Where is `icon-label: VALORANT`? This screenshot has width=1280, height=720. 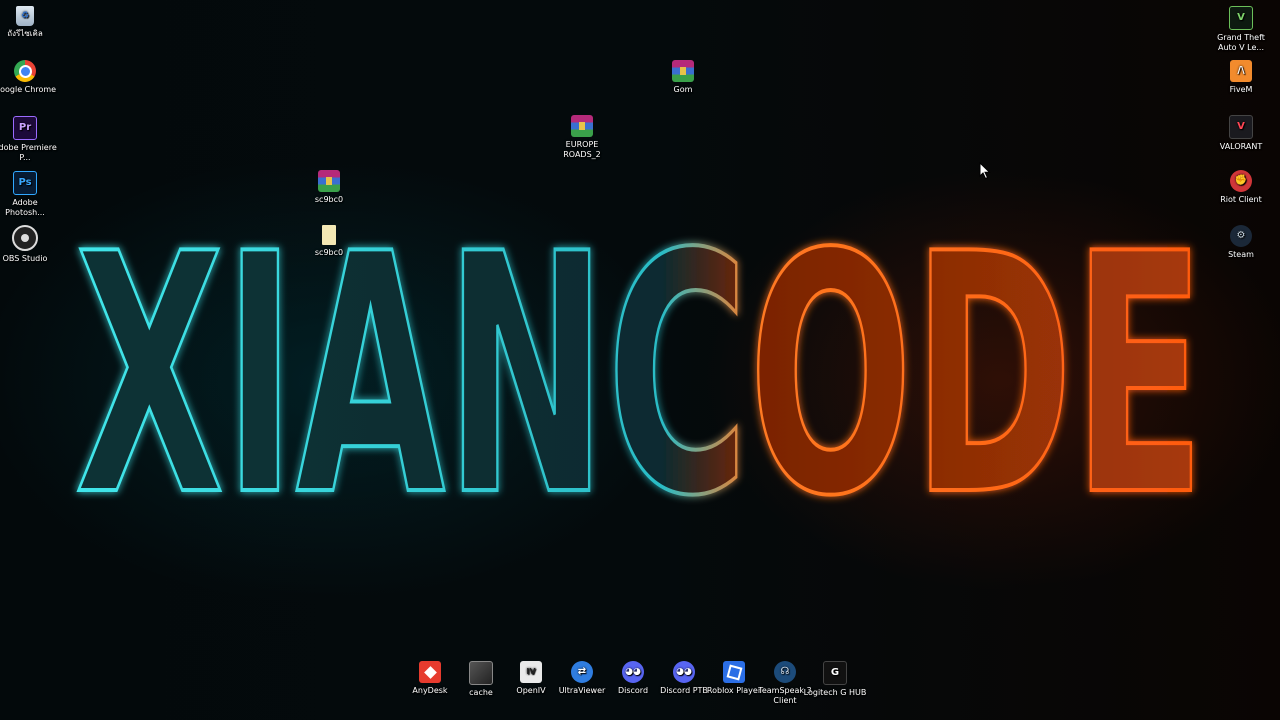 icon-label: VALORANT is located at coordinates (1241, 146).